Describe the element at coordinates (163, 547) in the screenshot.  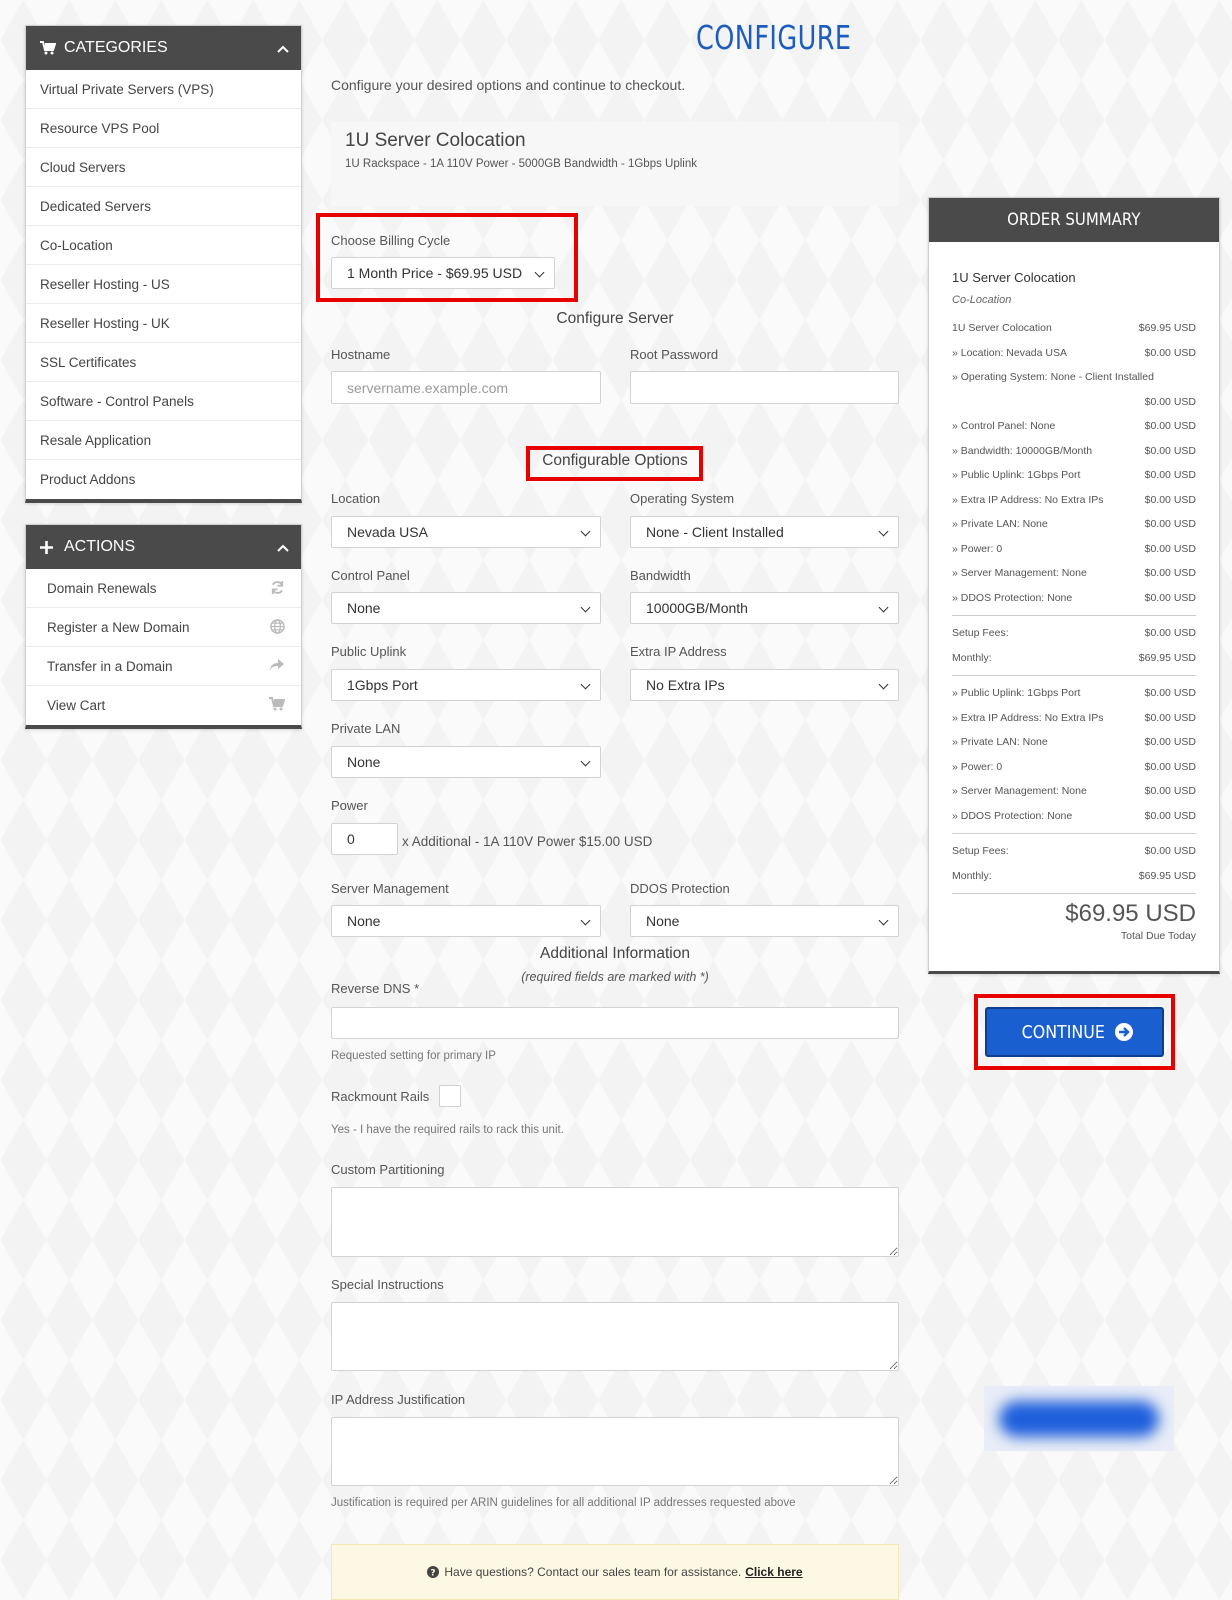
I see `actions-header: ACTIONS` at that location.